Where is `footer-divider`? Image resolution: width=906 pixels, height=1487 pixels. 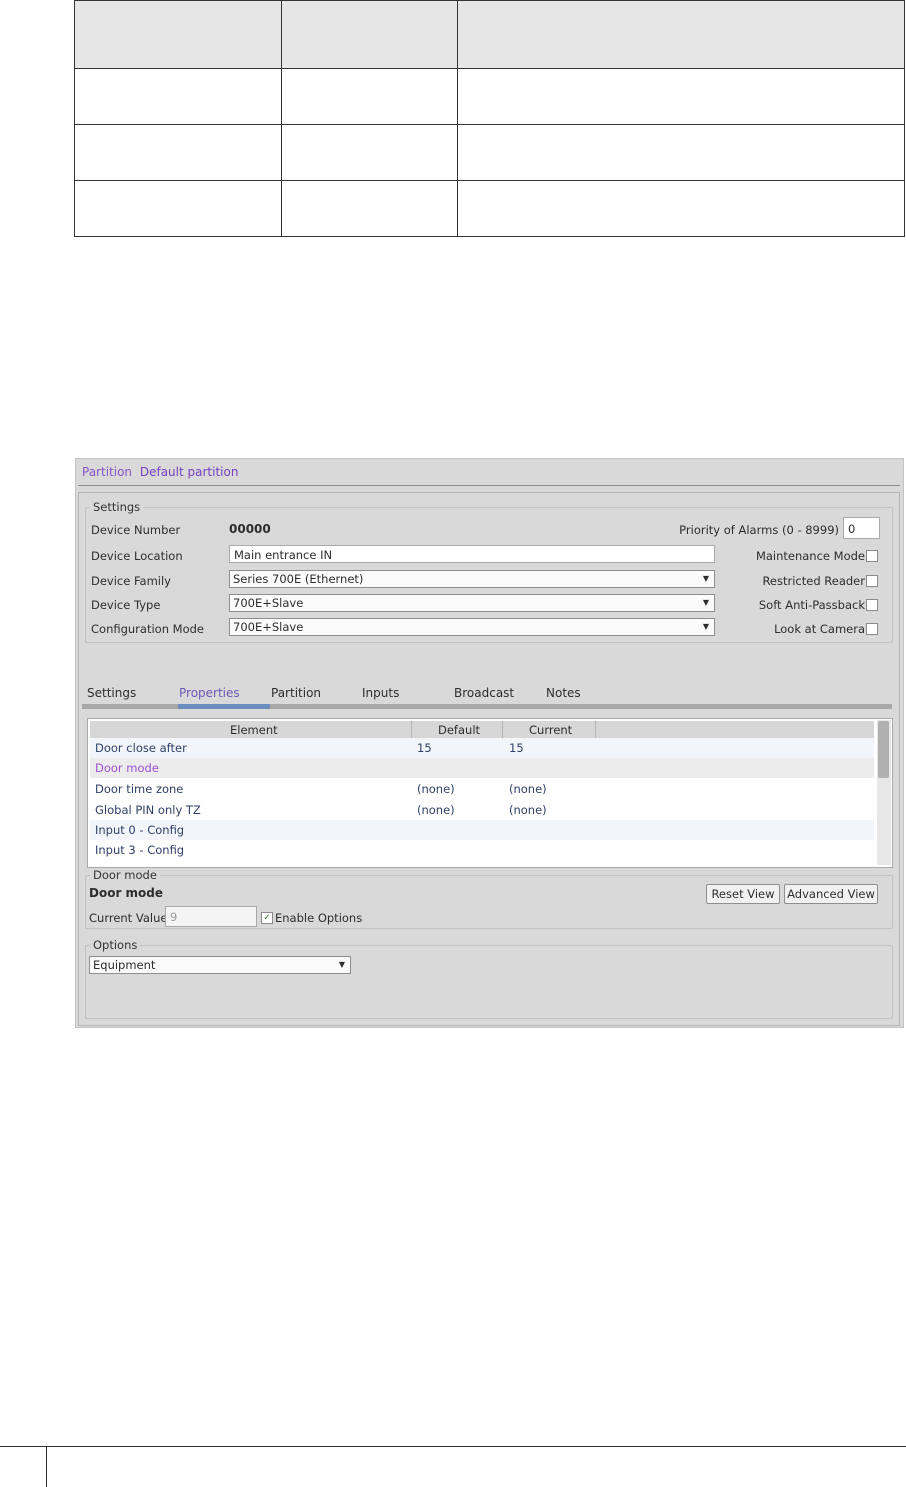 footer-divider is located at coordinates (46, 1466).